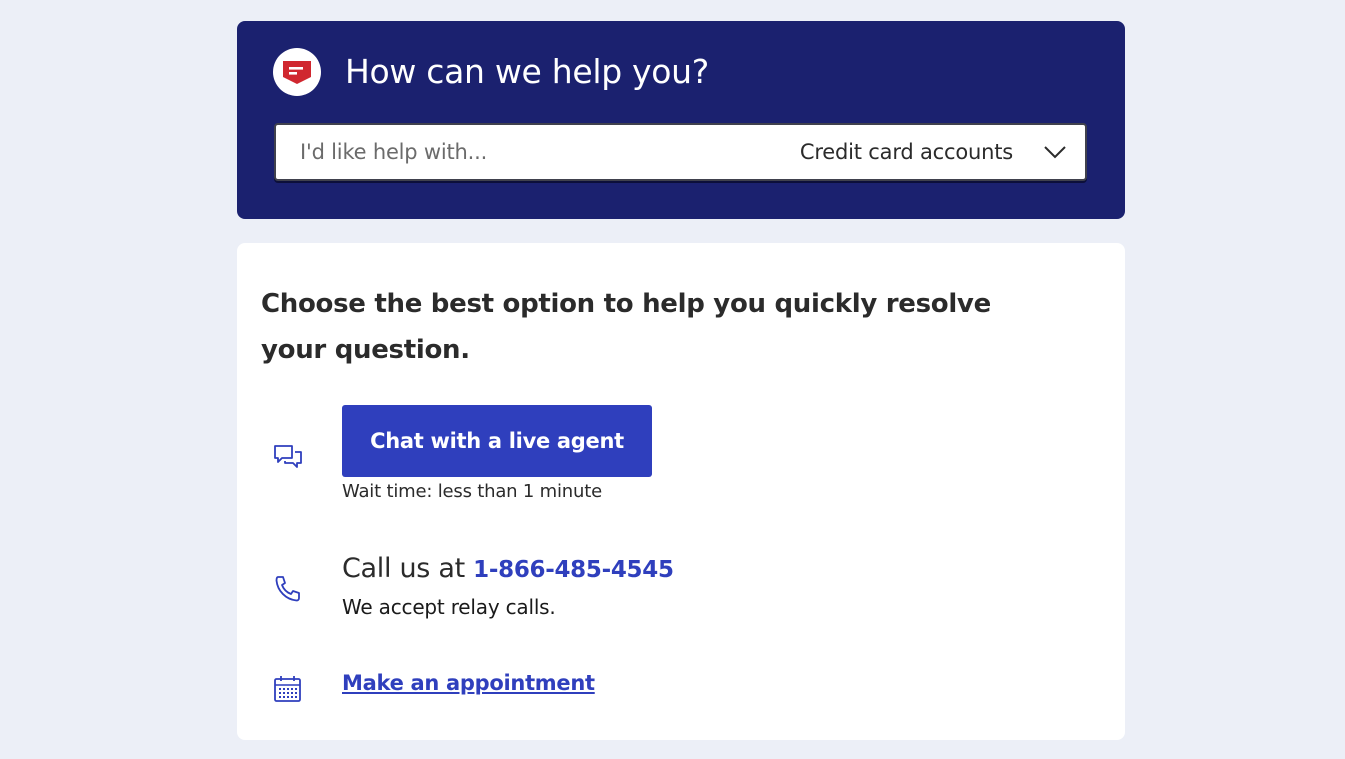 The image size is (1345, 759). What do you see at coordinates (472, 491) in the screenshot?
I see `chat-wait-time: Wait time: less than 1 minute` at bounding box center [472, 491].